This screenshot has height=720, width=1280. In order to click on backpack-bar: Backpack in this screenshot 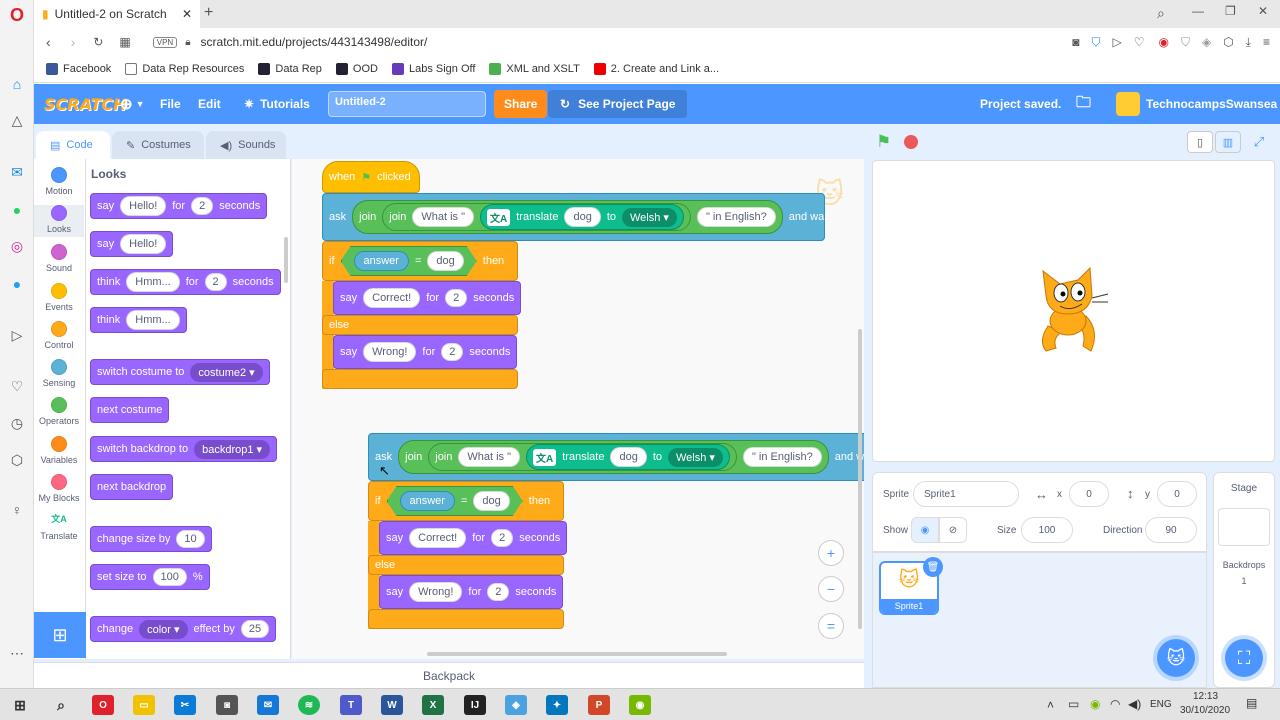, I will do `click(449, 675)`.